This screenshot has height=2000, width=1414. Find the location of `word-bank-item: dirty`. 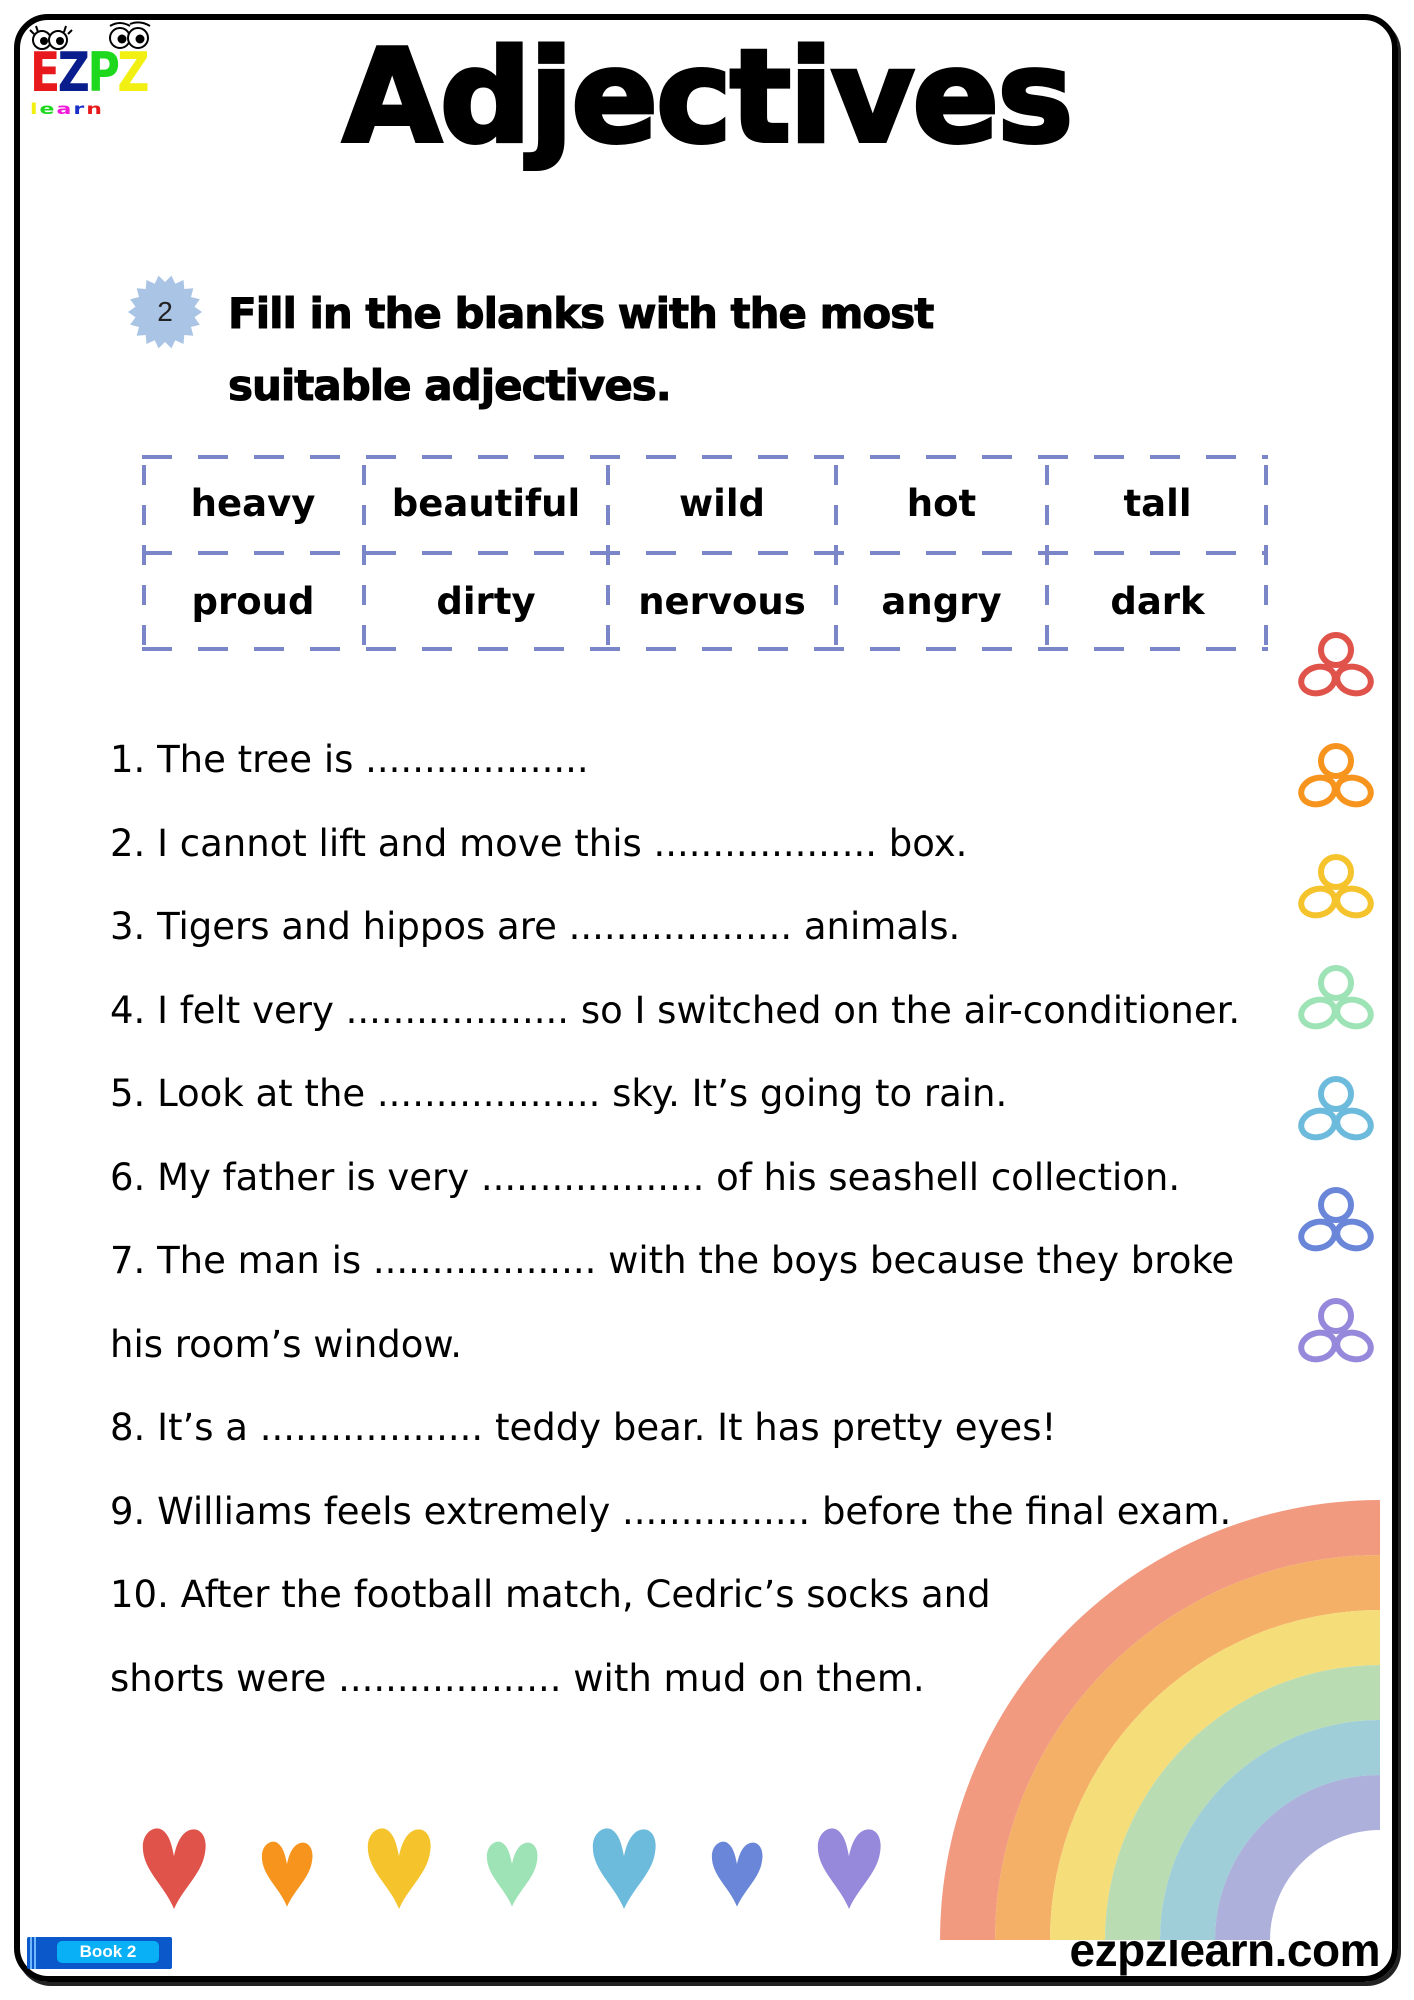

word-bank-item: dirty is located at coordinates (486, 601).